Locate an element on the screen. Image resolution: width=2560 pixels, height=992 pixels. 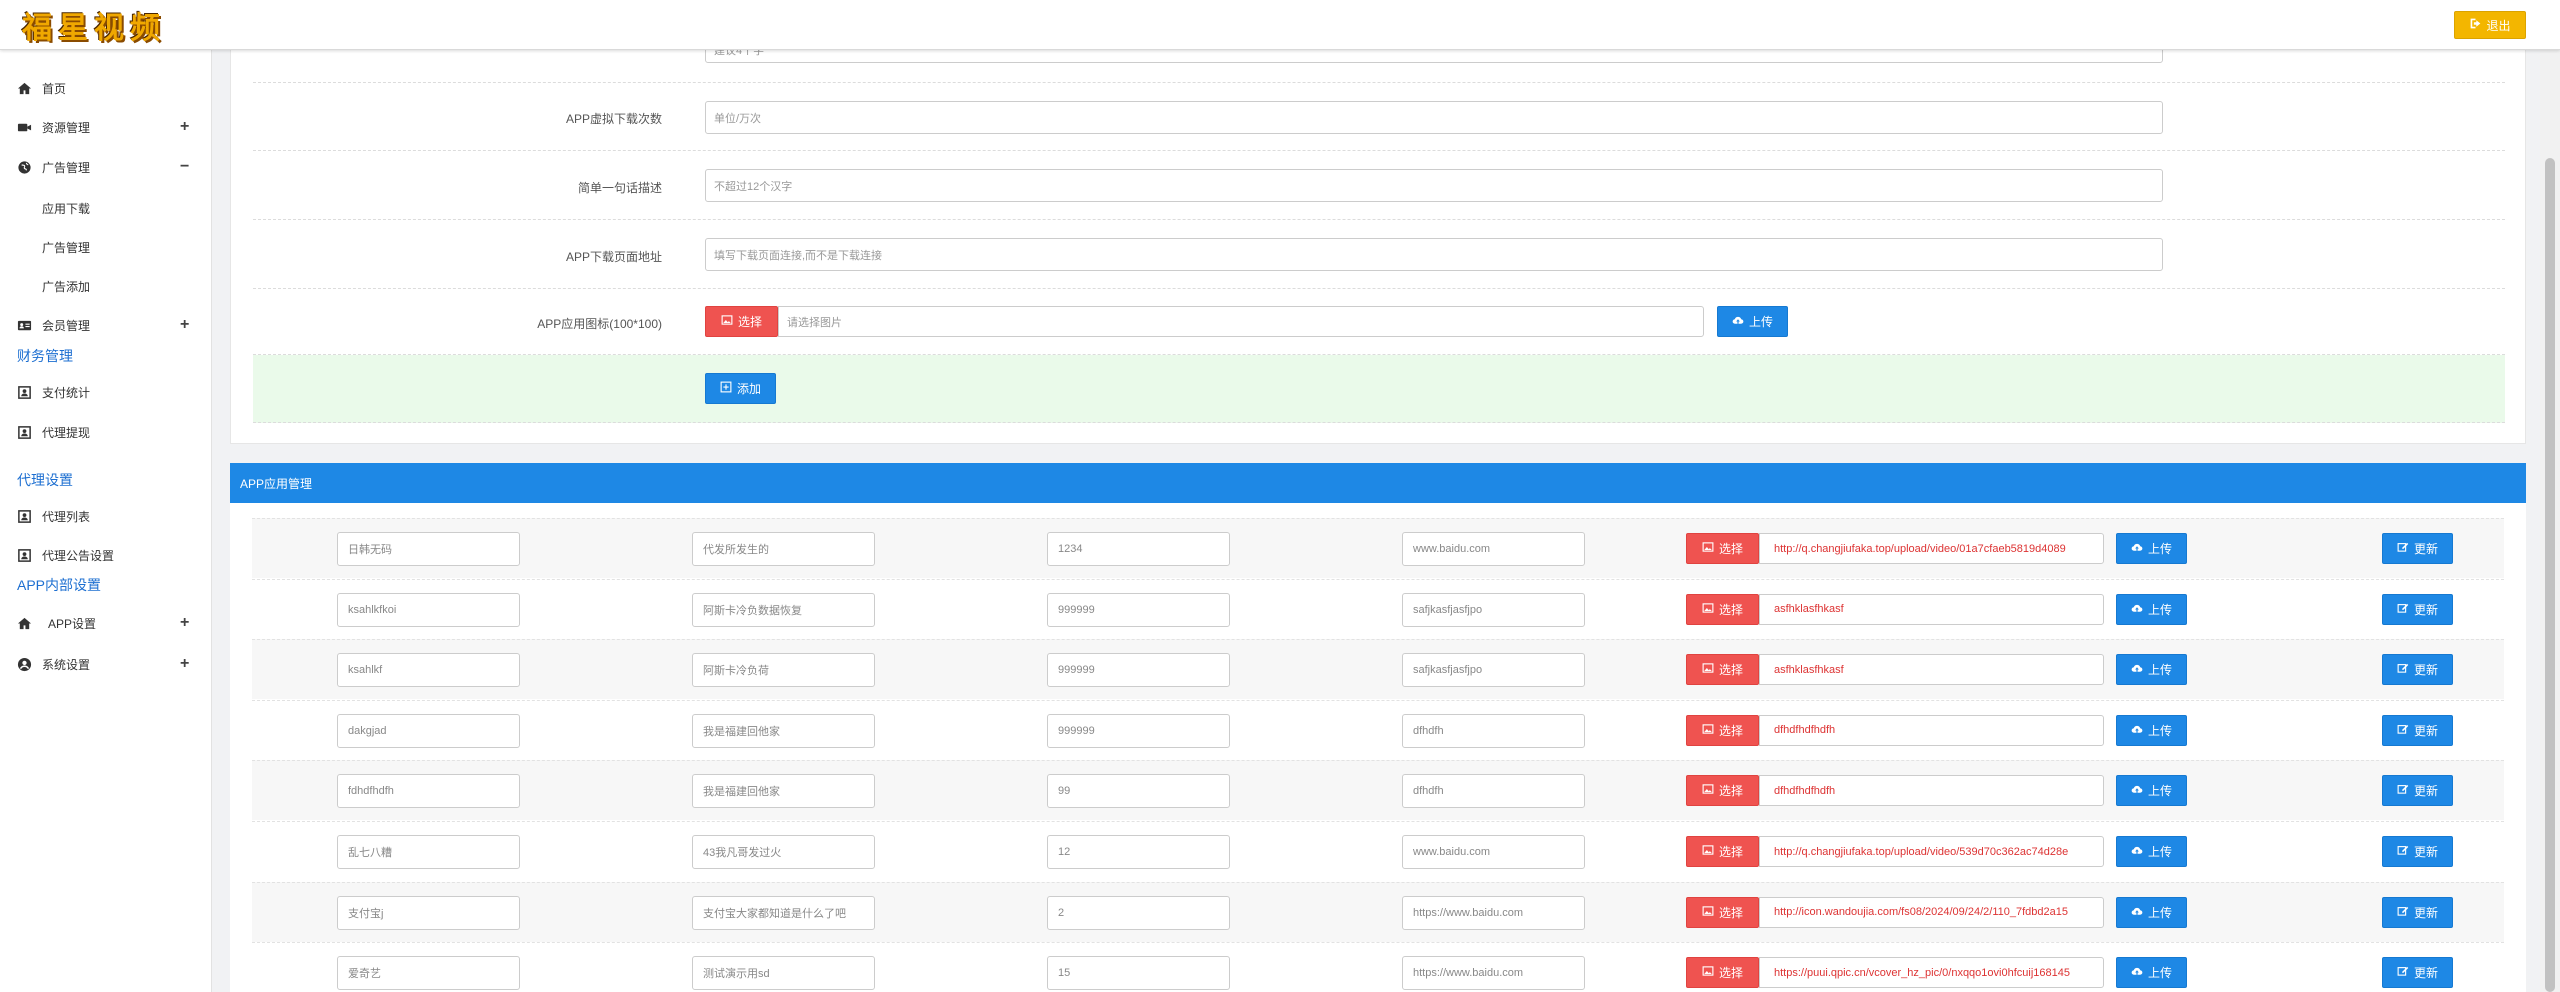
sidebar-item-agent-withdraw: 代理提现 is located at coordinates (106, 432).